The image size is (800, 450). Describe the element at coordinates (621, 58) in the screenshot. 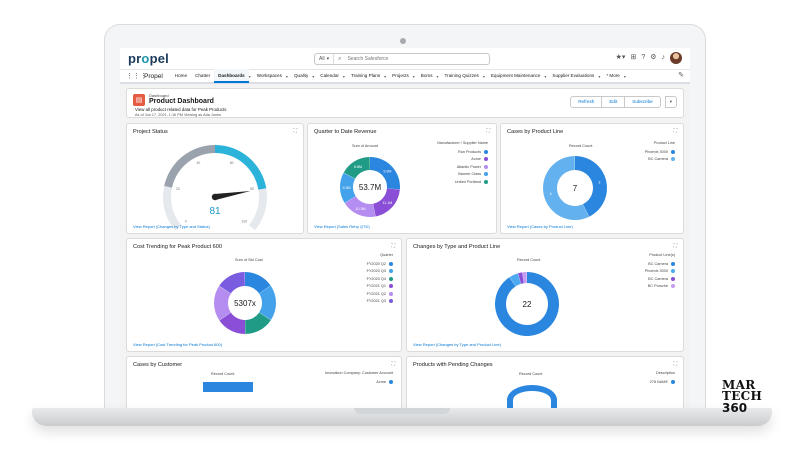

I see `favorites-icon: ★▾` at that location.